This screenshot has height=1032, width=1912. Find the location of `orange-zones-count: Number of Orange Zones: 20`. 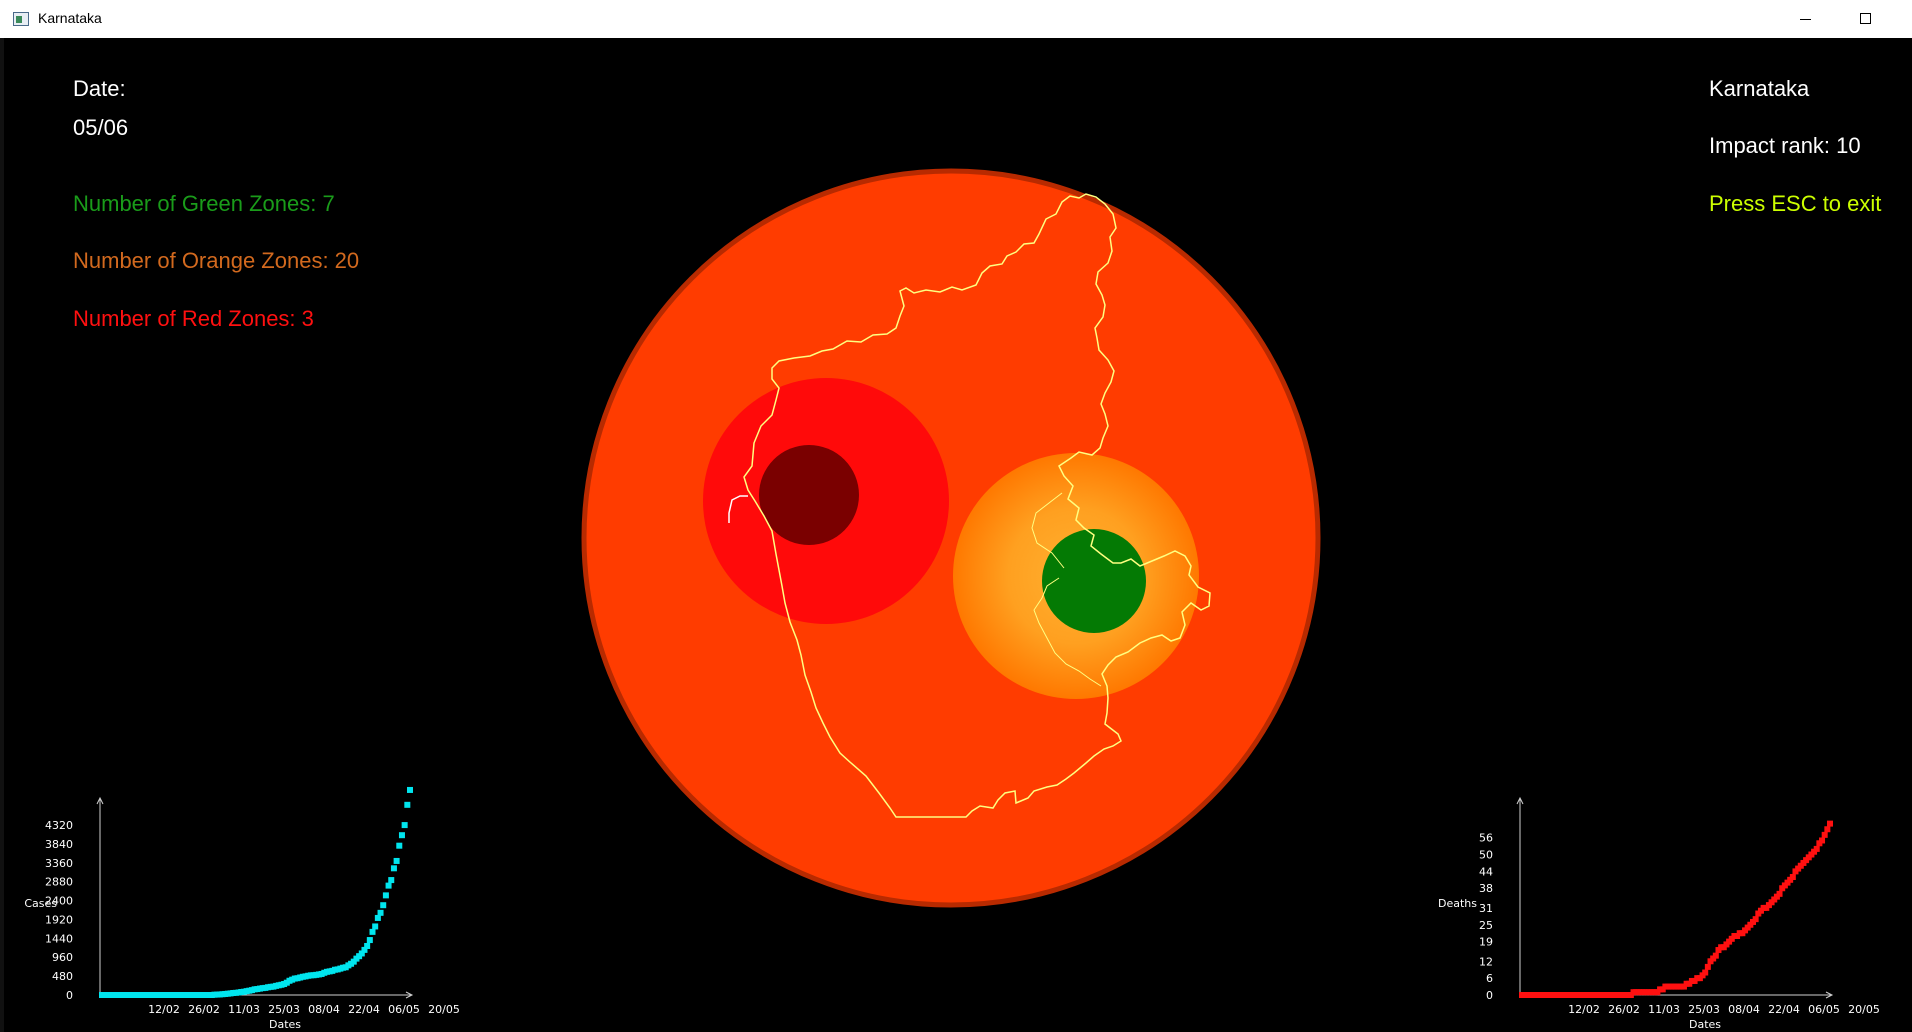

orange-zones-count: Number of Orange Zones: 20 is located at coordinates (216, 260).